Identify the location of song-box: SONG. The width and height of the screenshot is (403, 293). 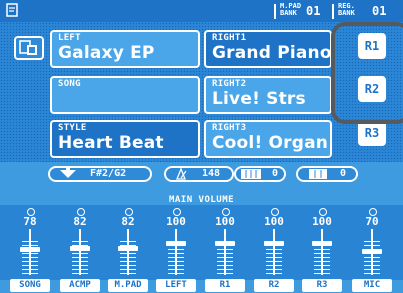
(125, 95).